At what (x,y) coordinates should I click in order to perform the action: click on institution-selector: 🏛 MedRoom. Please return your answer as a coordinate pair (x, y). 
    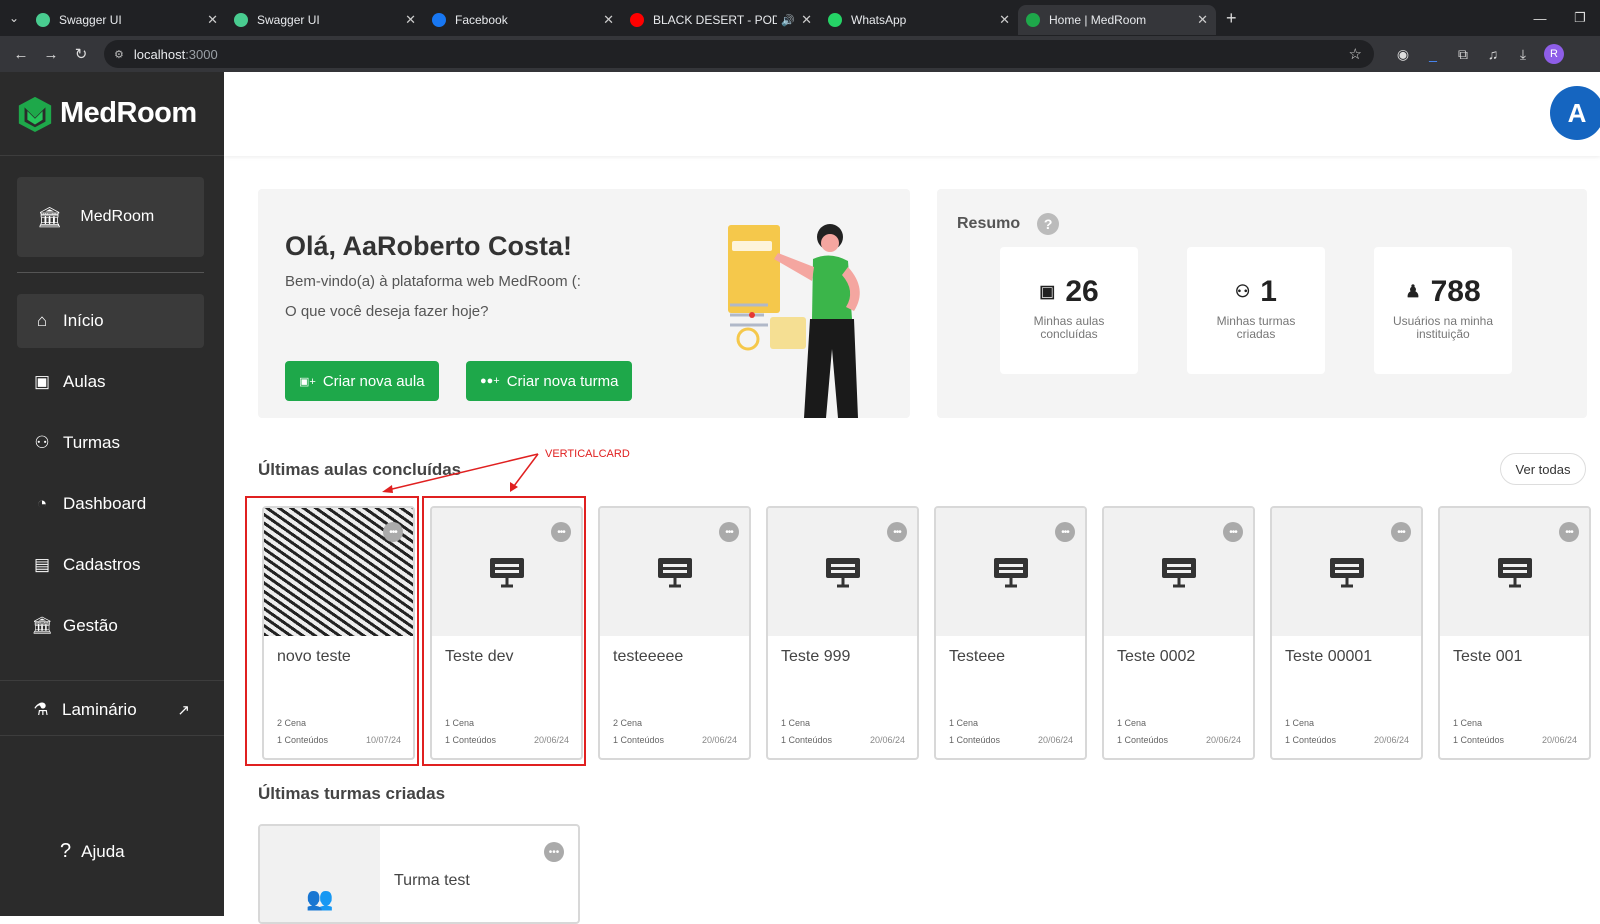
    Looking at the image, I should click on (110, 217).